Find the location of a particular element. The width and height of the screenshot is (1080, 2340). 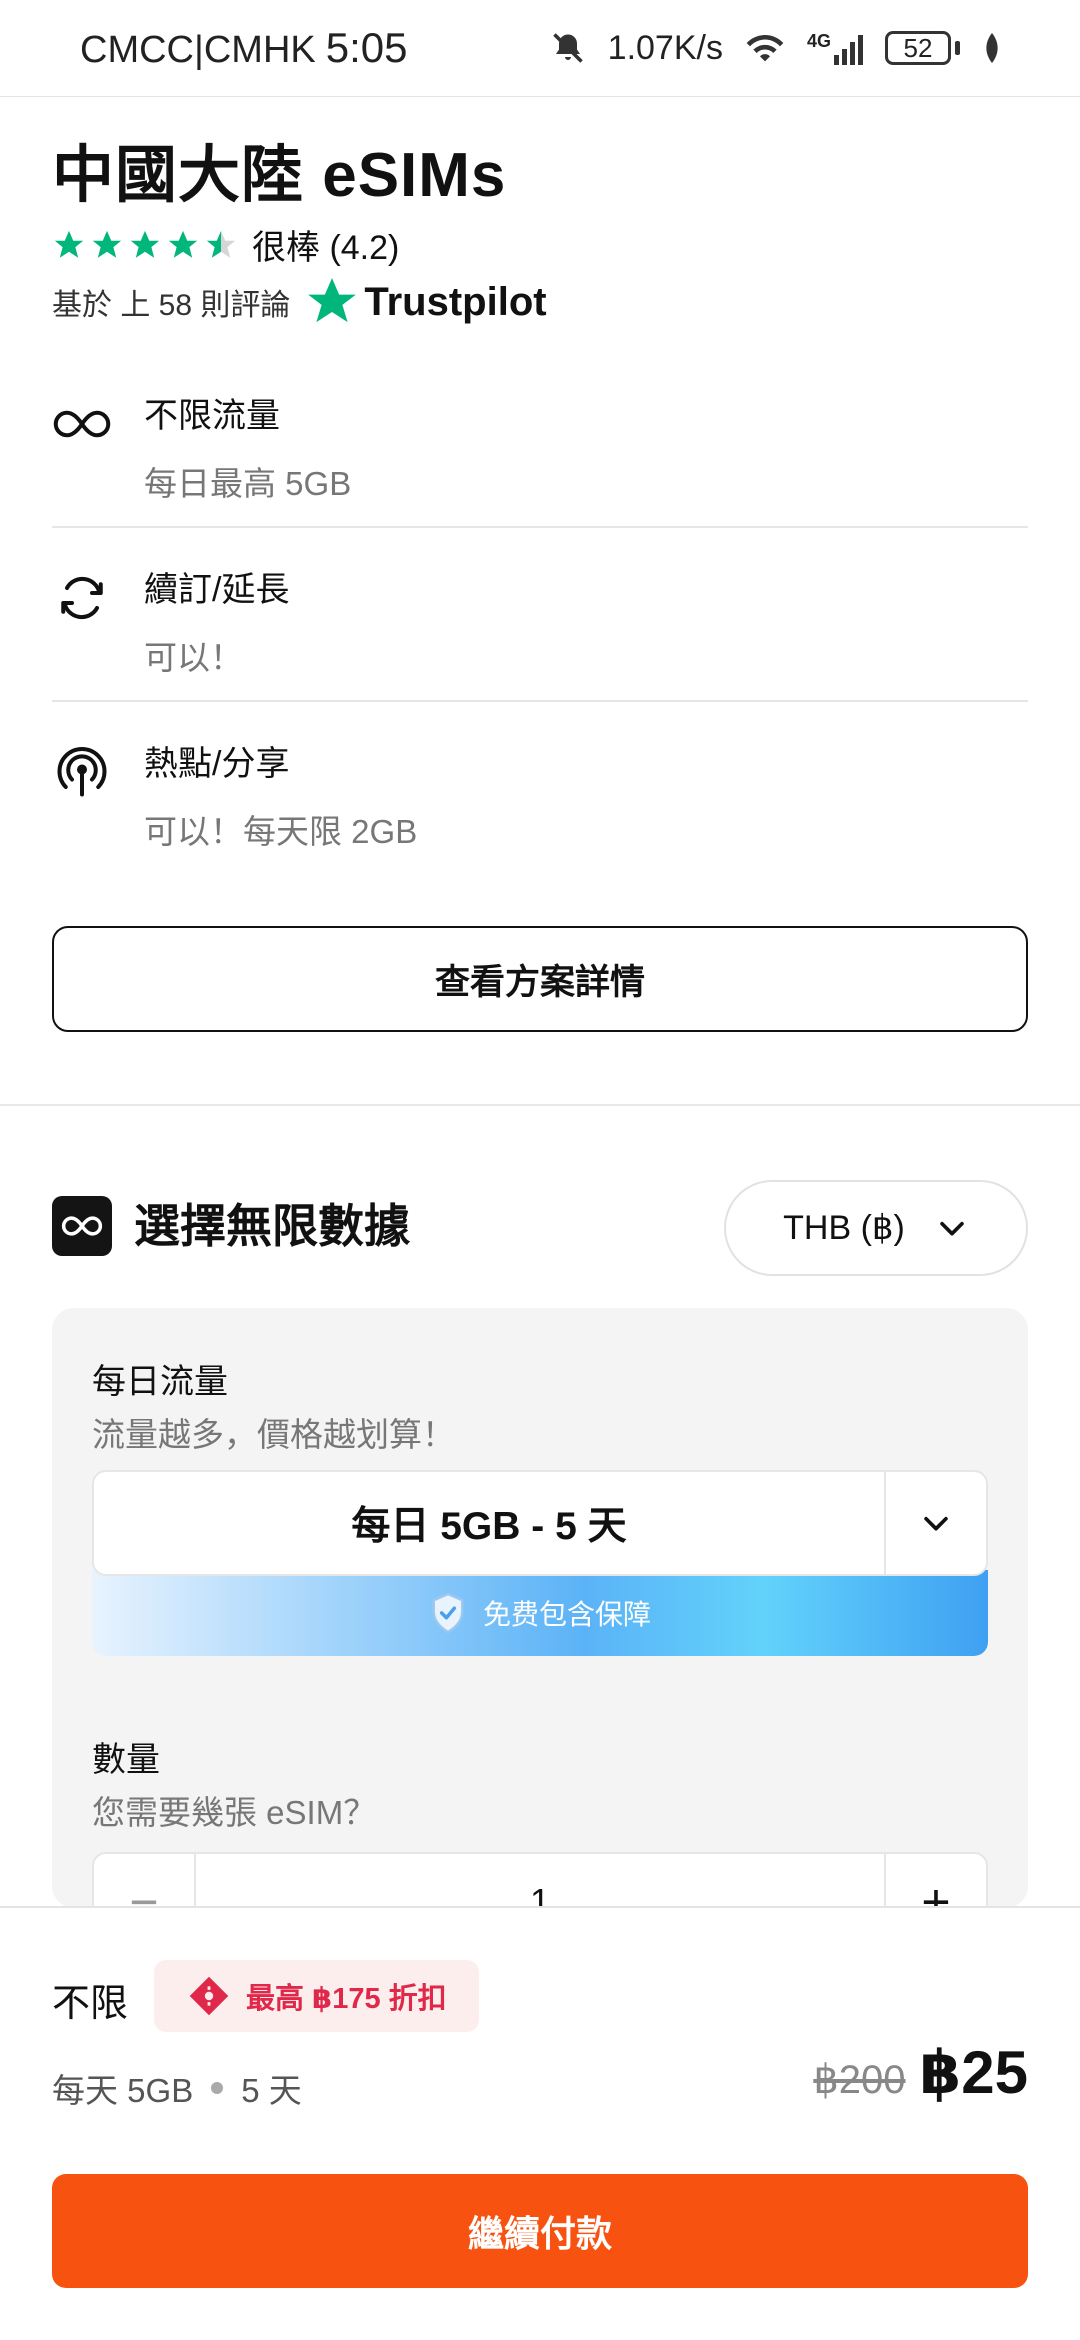

trustpilot-brand: Trustpilot is located at coordinates (455, 301).